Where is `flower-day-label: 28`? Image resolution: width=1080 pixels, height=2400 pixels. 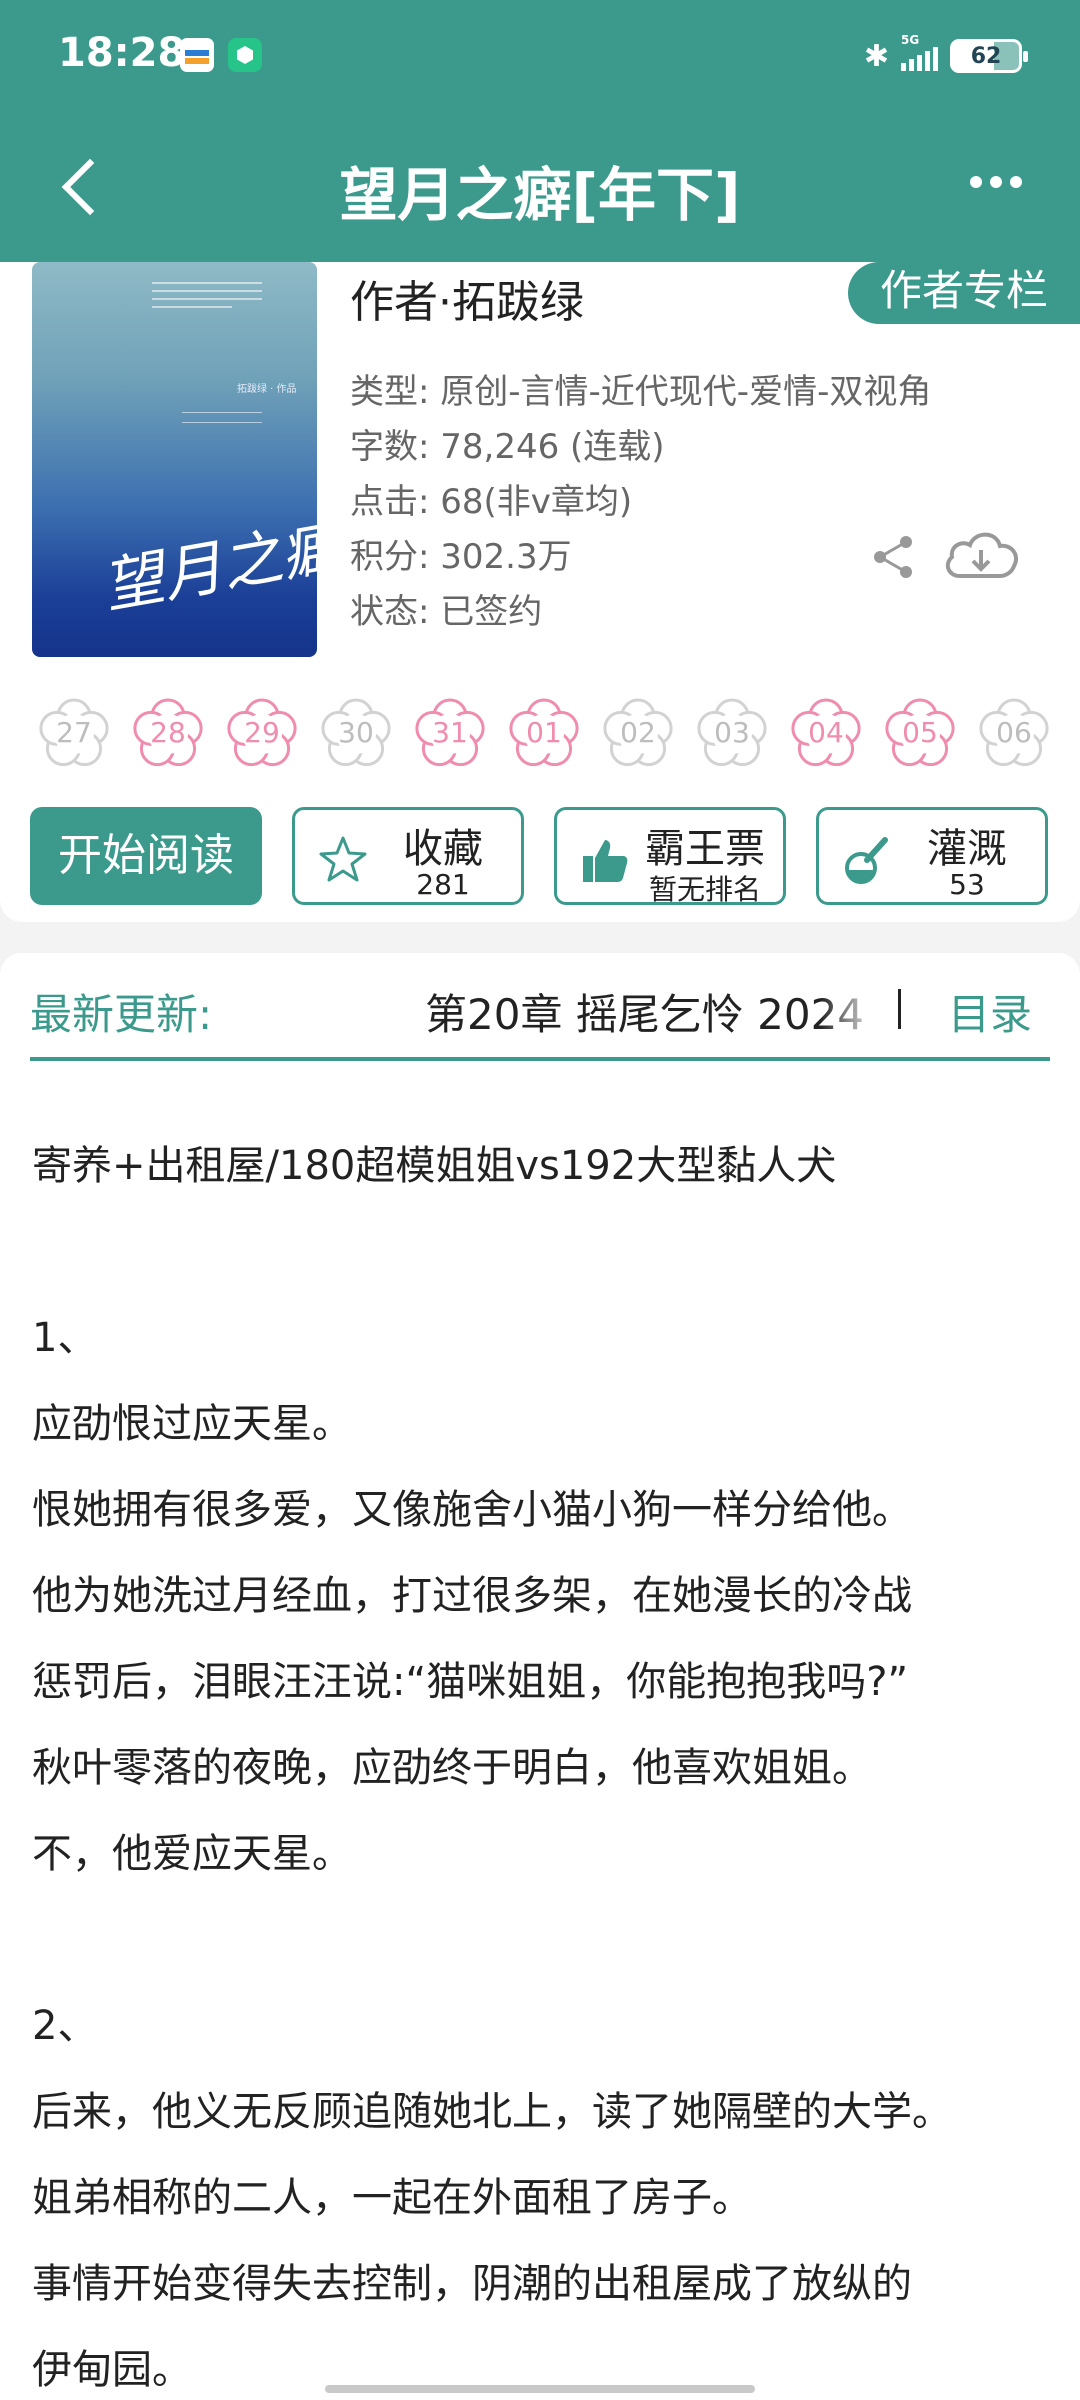
flower-day-label: 28 is located at coordinates (168, 732).